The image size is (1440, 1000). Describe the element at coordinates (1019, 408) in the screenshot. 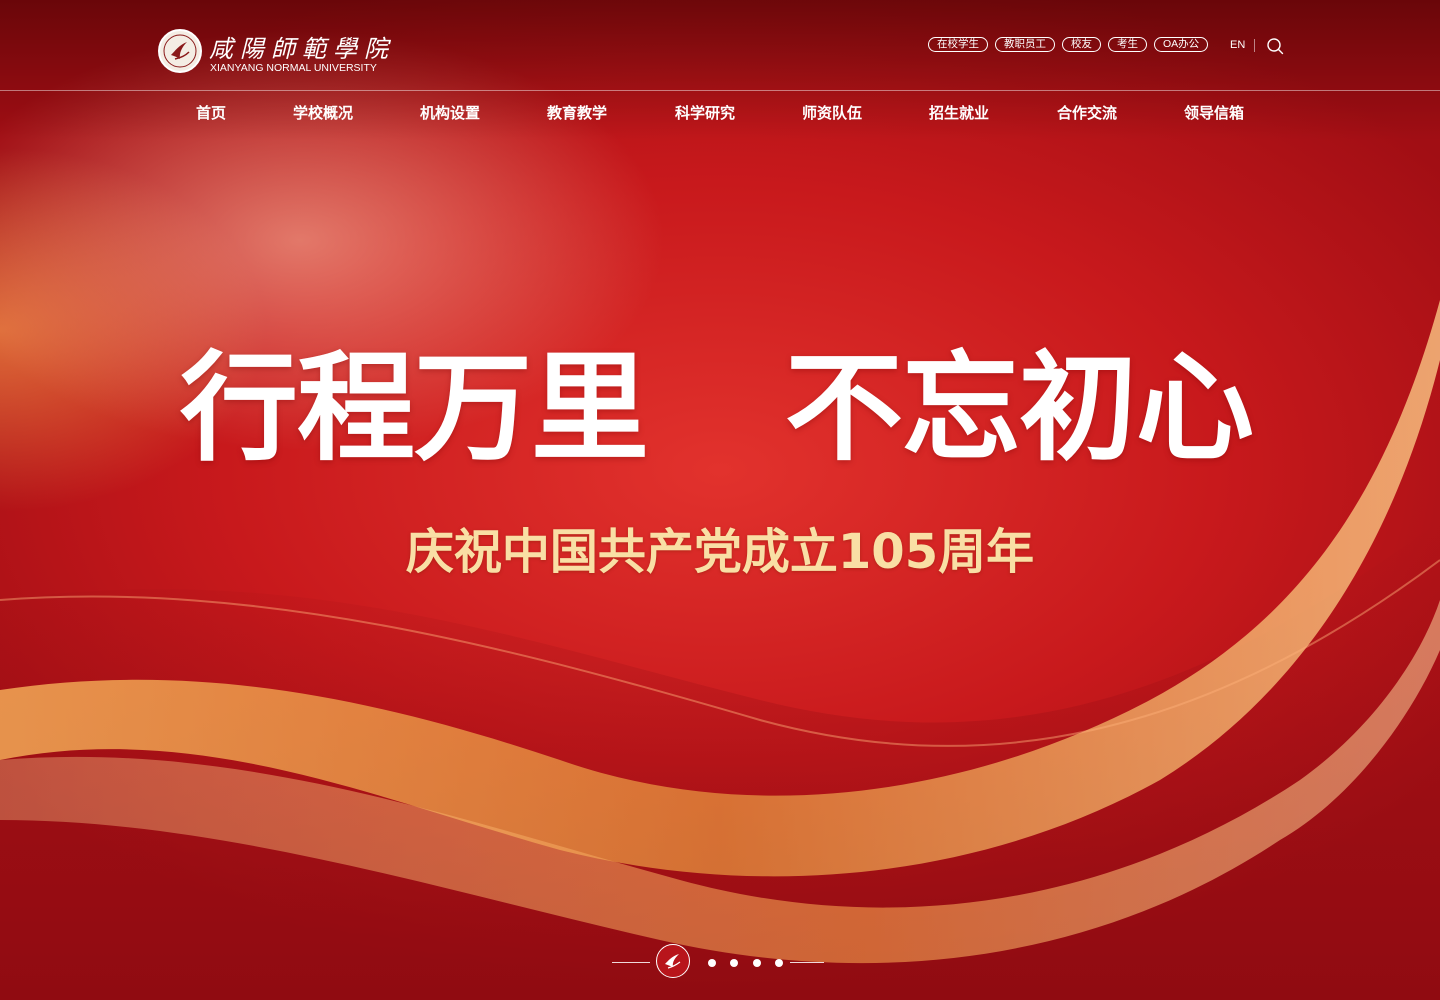

I see `hero-headline-right: 不忘初心` at that location.